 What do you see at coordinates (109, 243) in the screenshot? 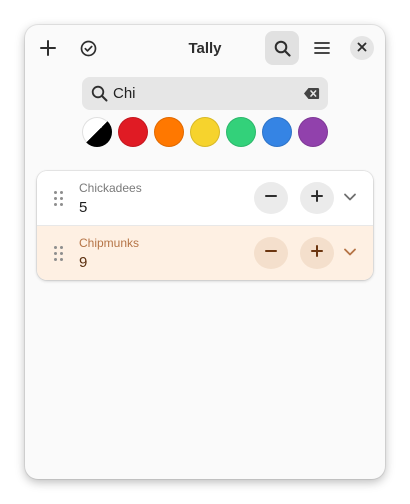
I see `counter-name: Chipmunks` at bounding box center [109, 243].